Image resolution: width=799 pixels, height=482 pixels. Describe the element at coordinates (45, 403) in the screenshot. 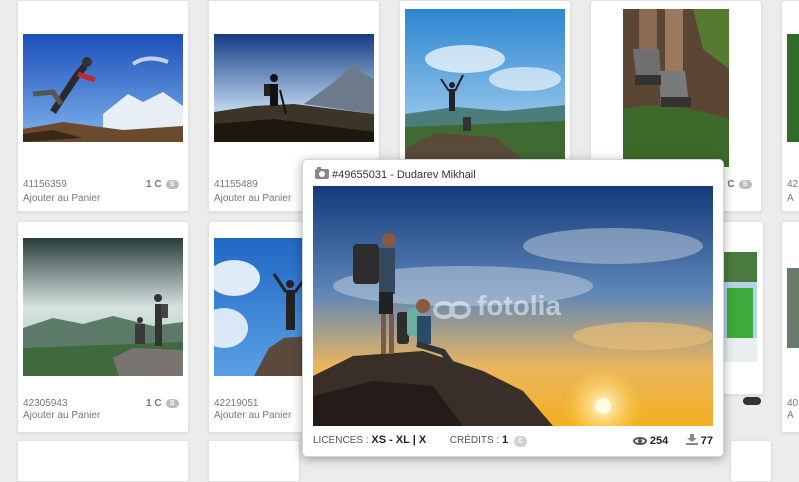

I see `photo-id: 42305943` at that location.